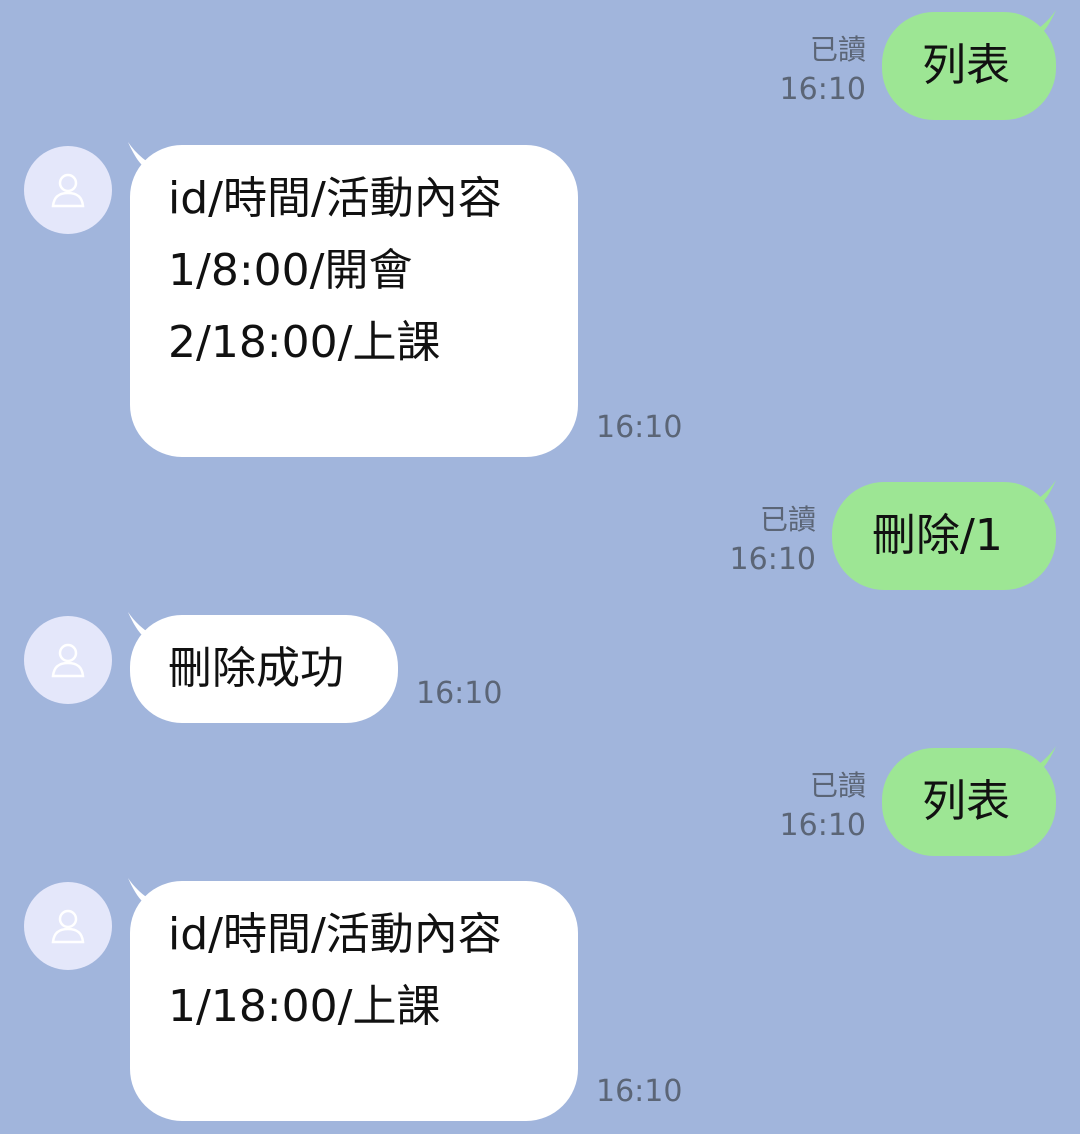  Describe the element at coordinates (944, 536) in the screenshot. I see `outgoing-message-bubble: 刪除/1` at that location.